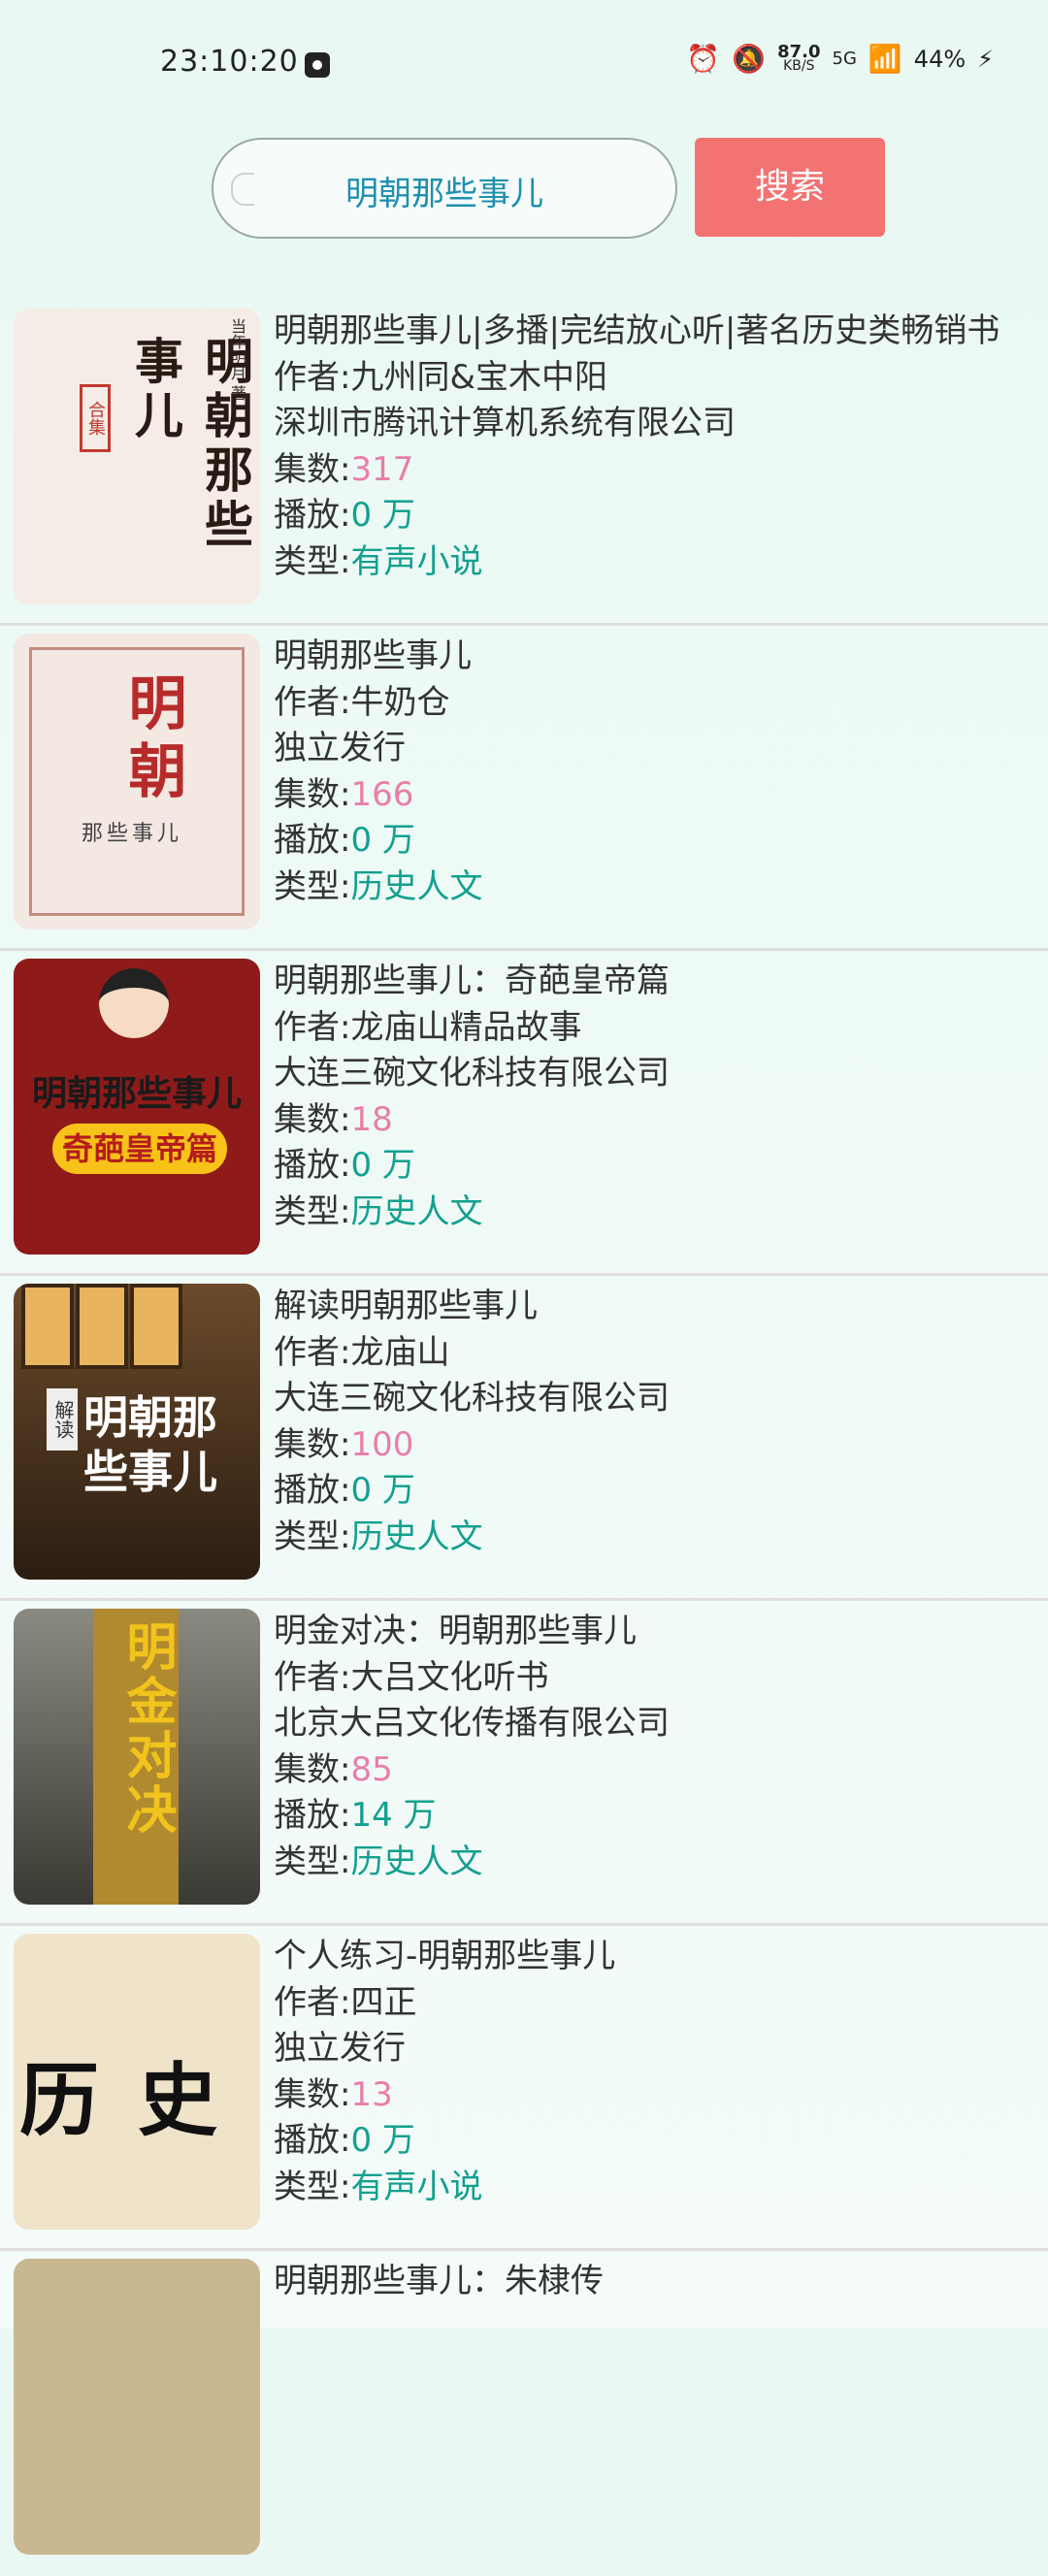  What do you see at coordinates (799, 52) in the screenshot?
I see `net-speed-value: 87.0` at bounding box center [799, 52].